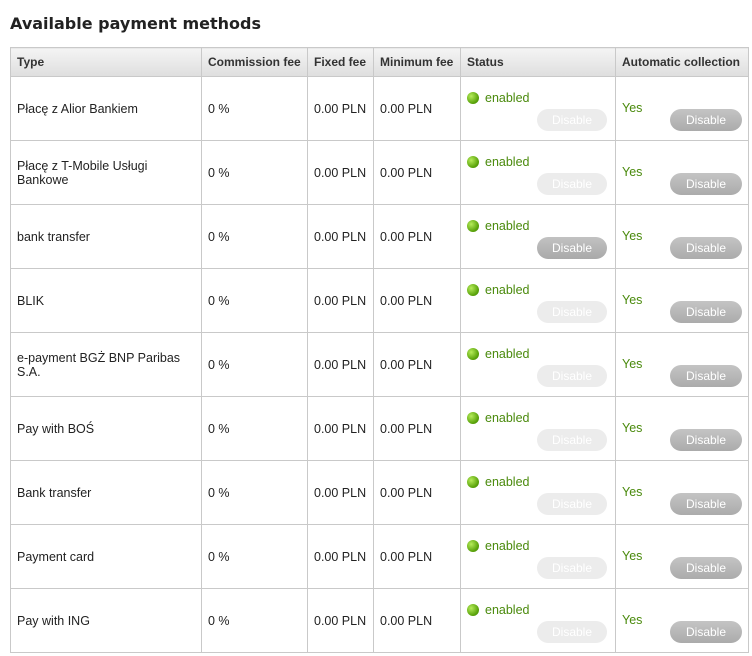 The image size is (752, 656). What do you see at coordinates (417, 62) in the screenshot?
I see `header-minimum-fee: Minimum fee` at bounding box center [417, 62].